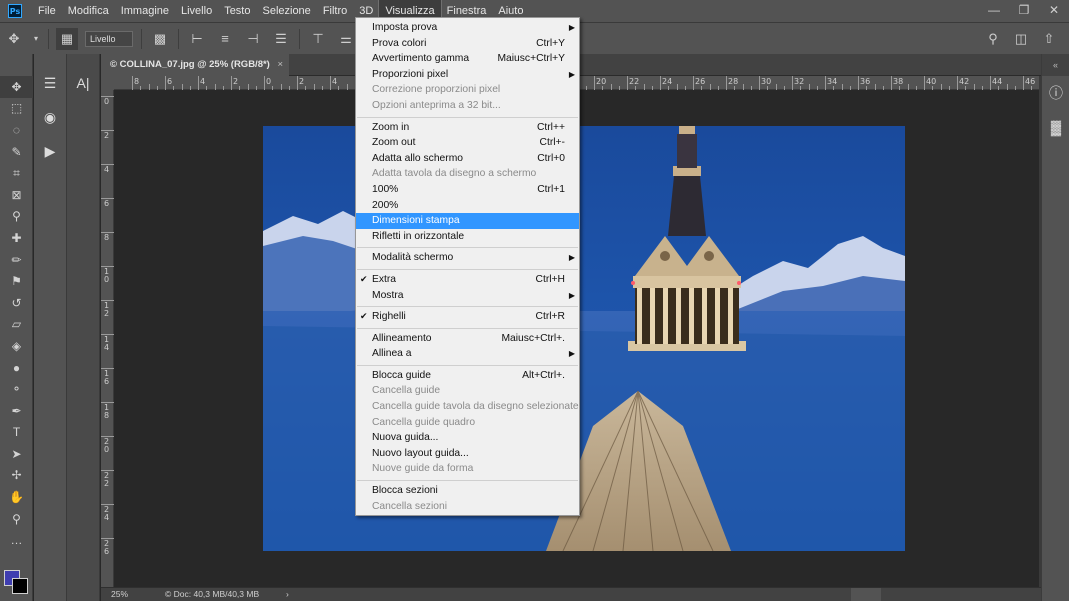 The image size is (1069, 601). What do you see at coordinates (467, 143) in the screenshot?
I see `menu-item-zoom-out: Zoom out Ctrl+-` at bounding box center [467, 143].